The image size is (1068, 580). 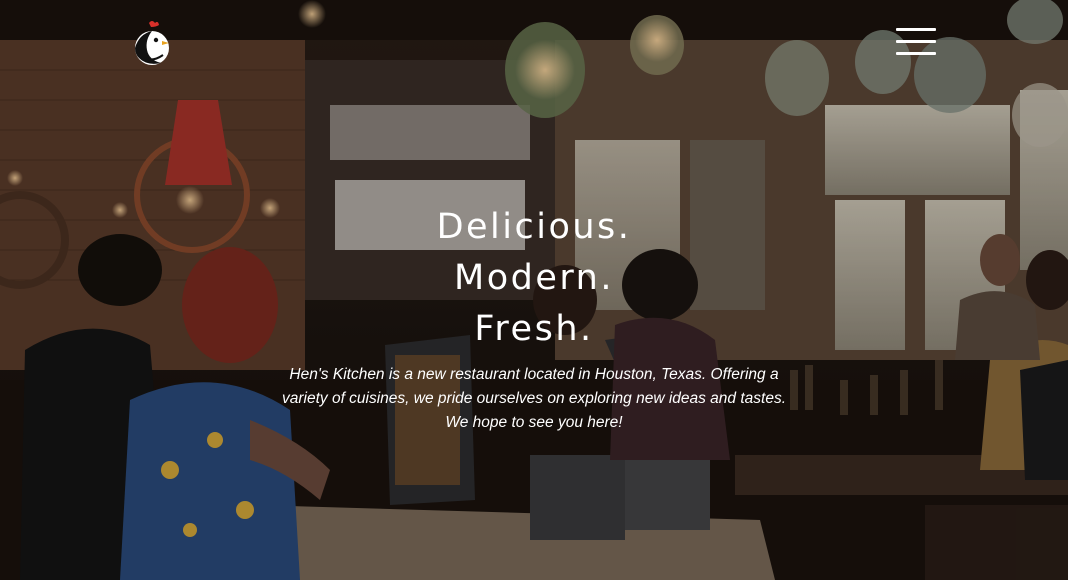 I want to click on headline-line-1: Delicious., so click(x=534, y=227).